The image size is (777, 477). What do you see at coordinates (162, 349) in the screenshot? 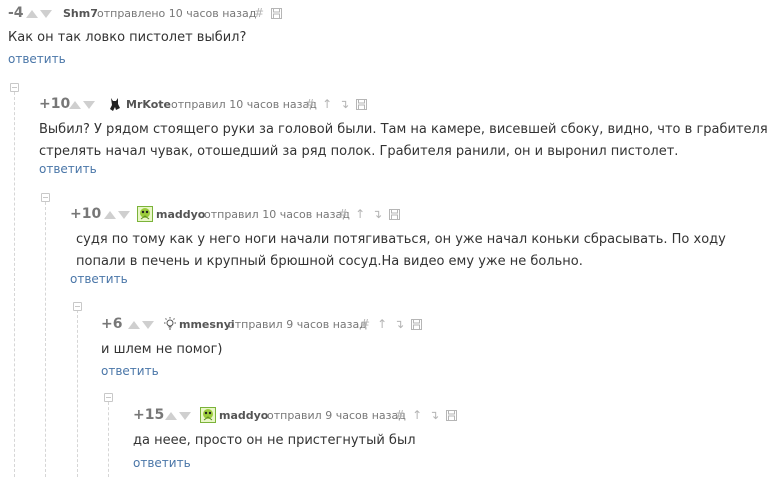
I see `comment-text: и шлем не помог)` at bounding box center [162, 349].